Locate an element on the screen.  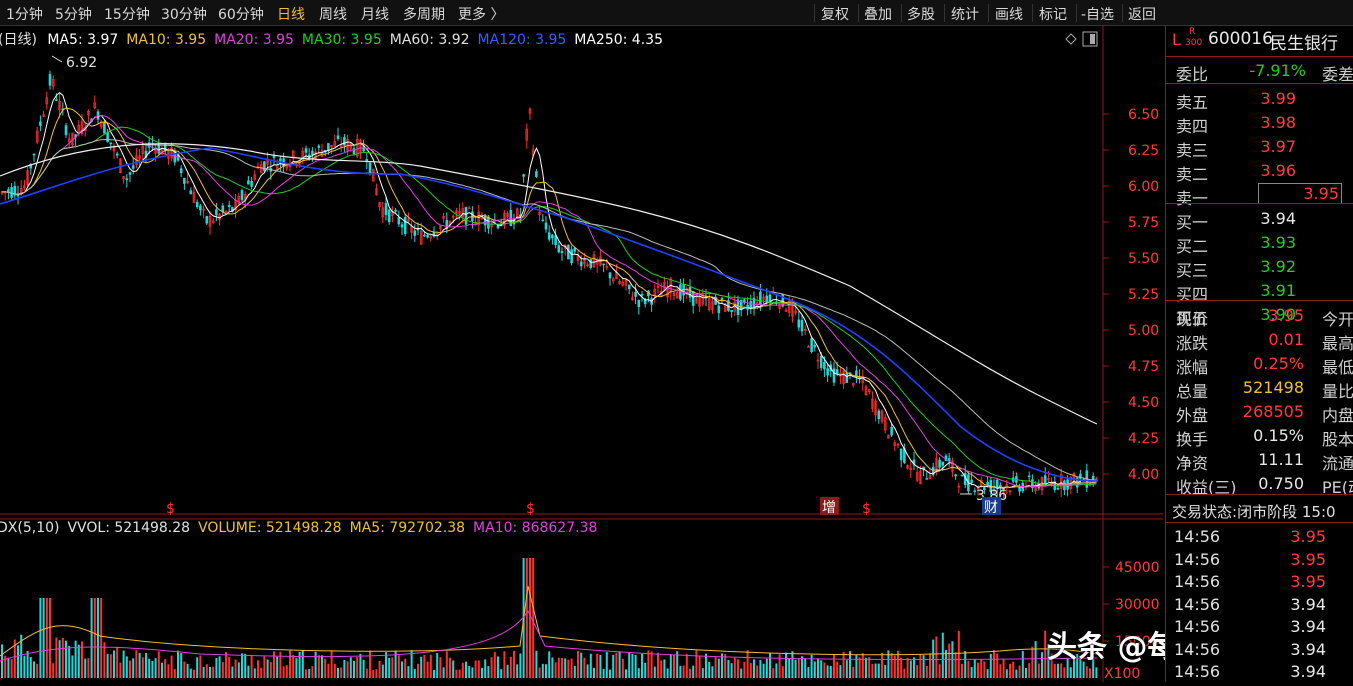
trade-status-row: 交易状态:闭市阶段 15:0 is located at coordinates (1259, 510).